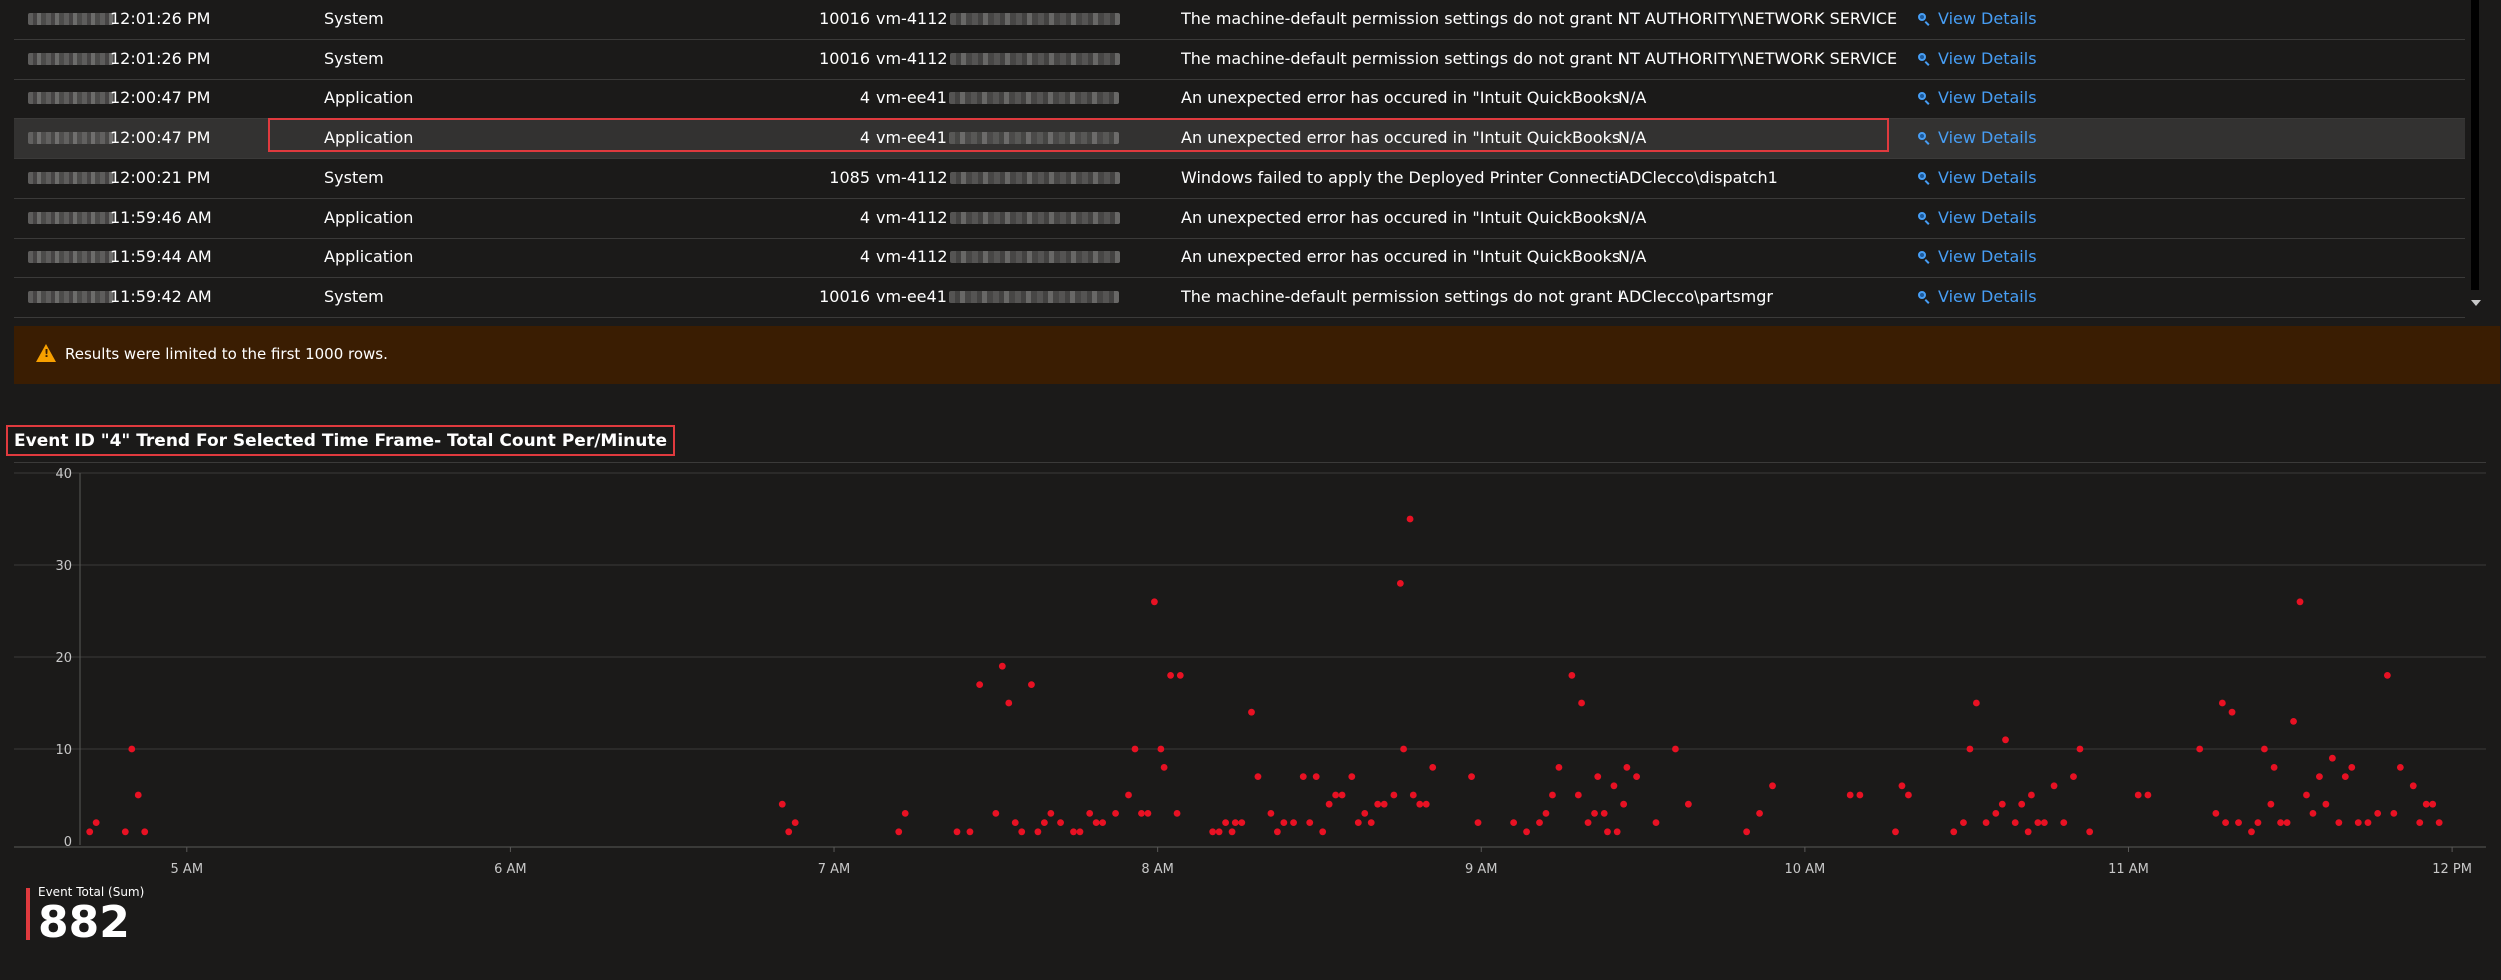  Describe the element at coordinates (1987, 58) in the screenshot. I see `view-details-label: View Details` at that location.